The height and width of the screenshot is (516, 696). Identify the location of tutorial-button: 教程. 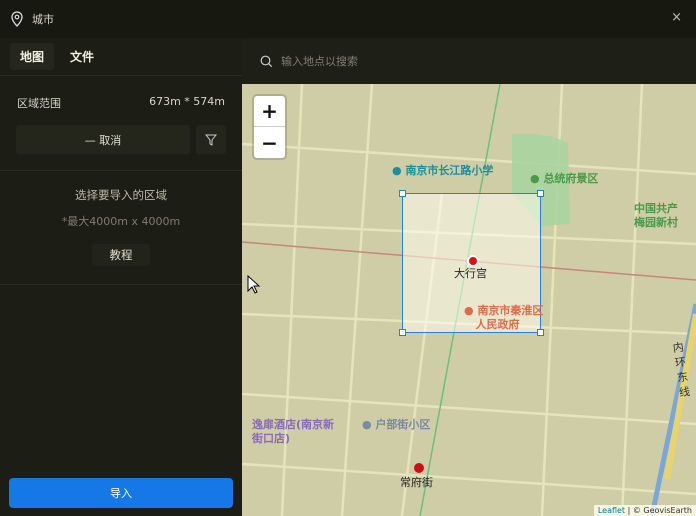
(121, 255).